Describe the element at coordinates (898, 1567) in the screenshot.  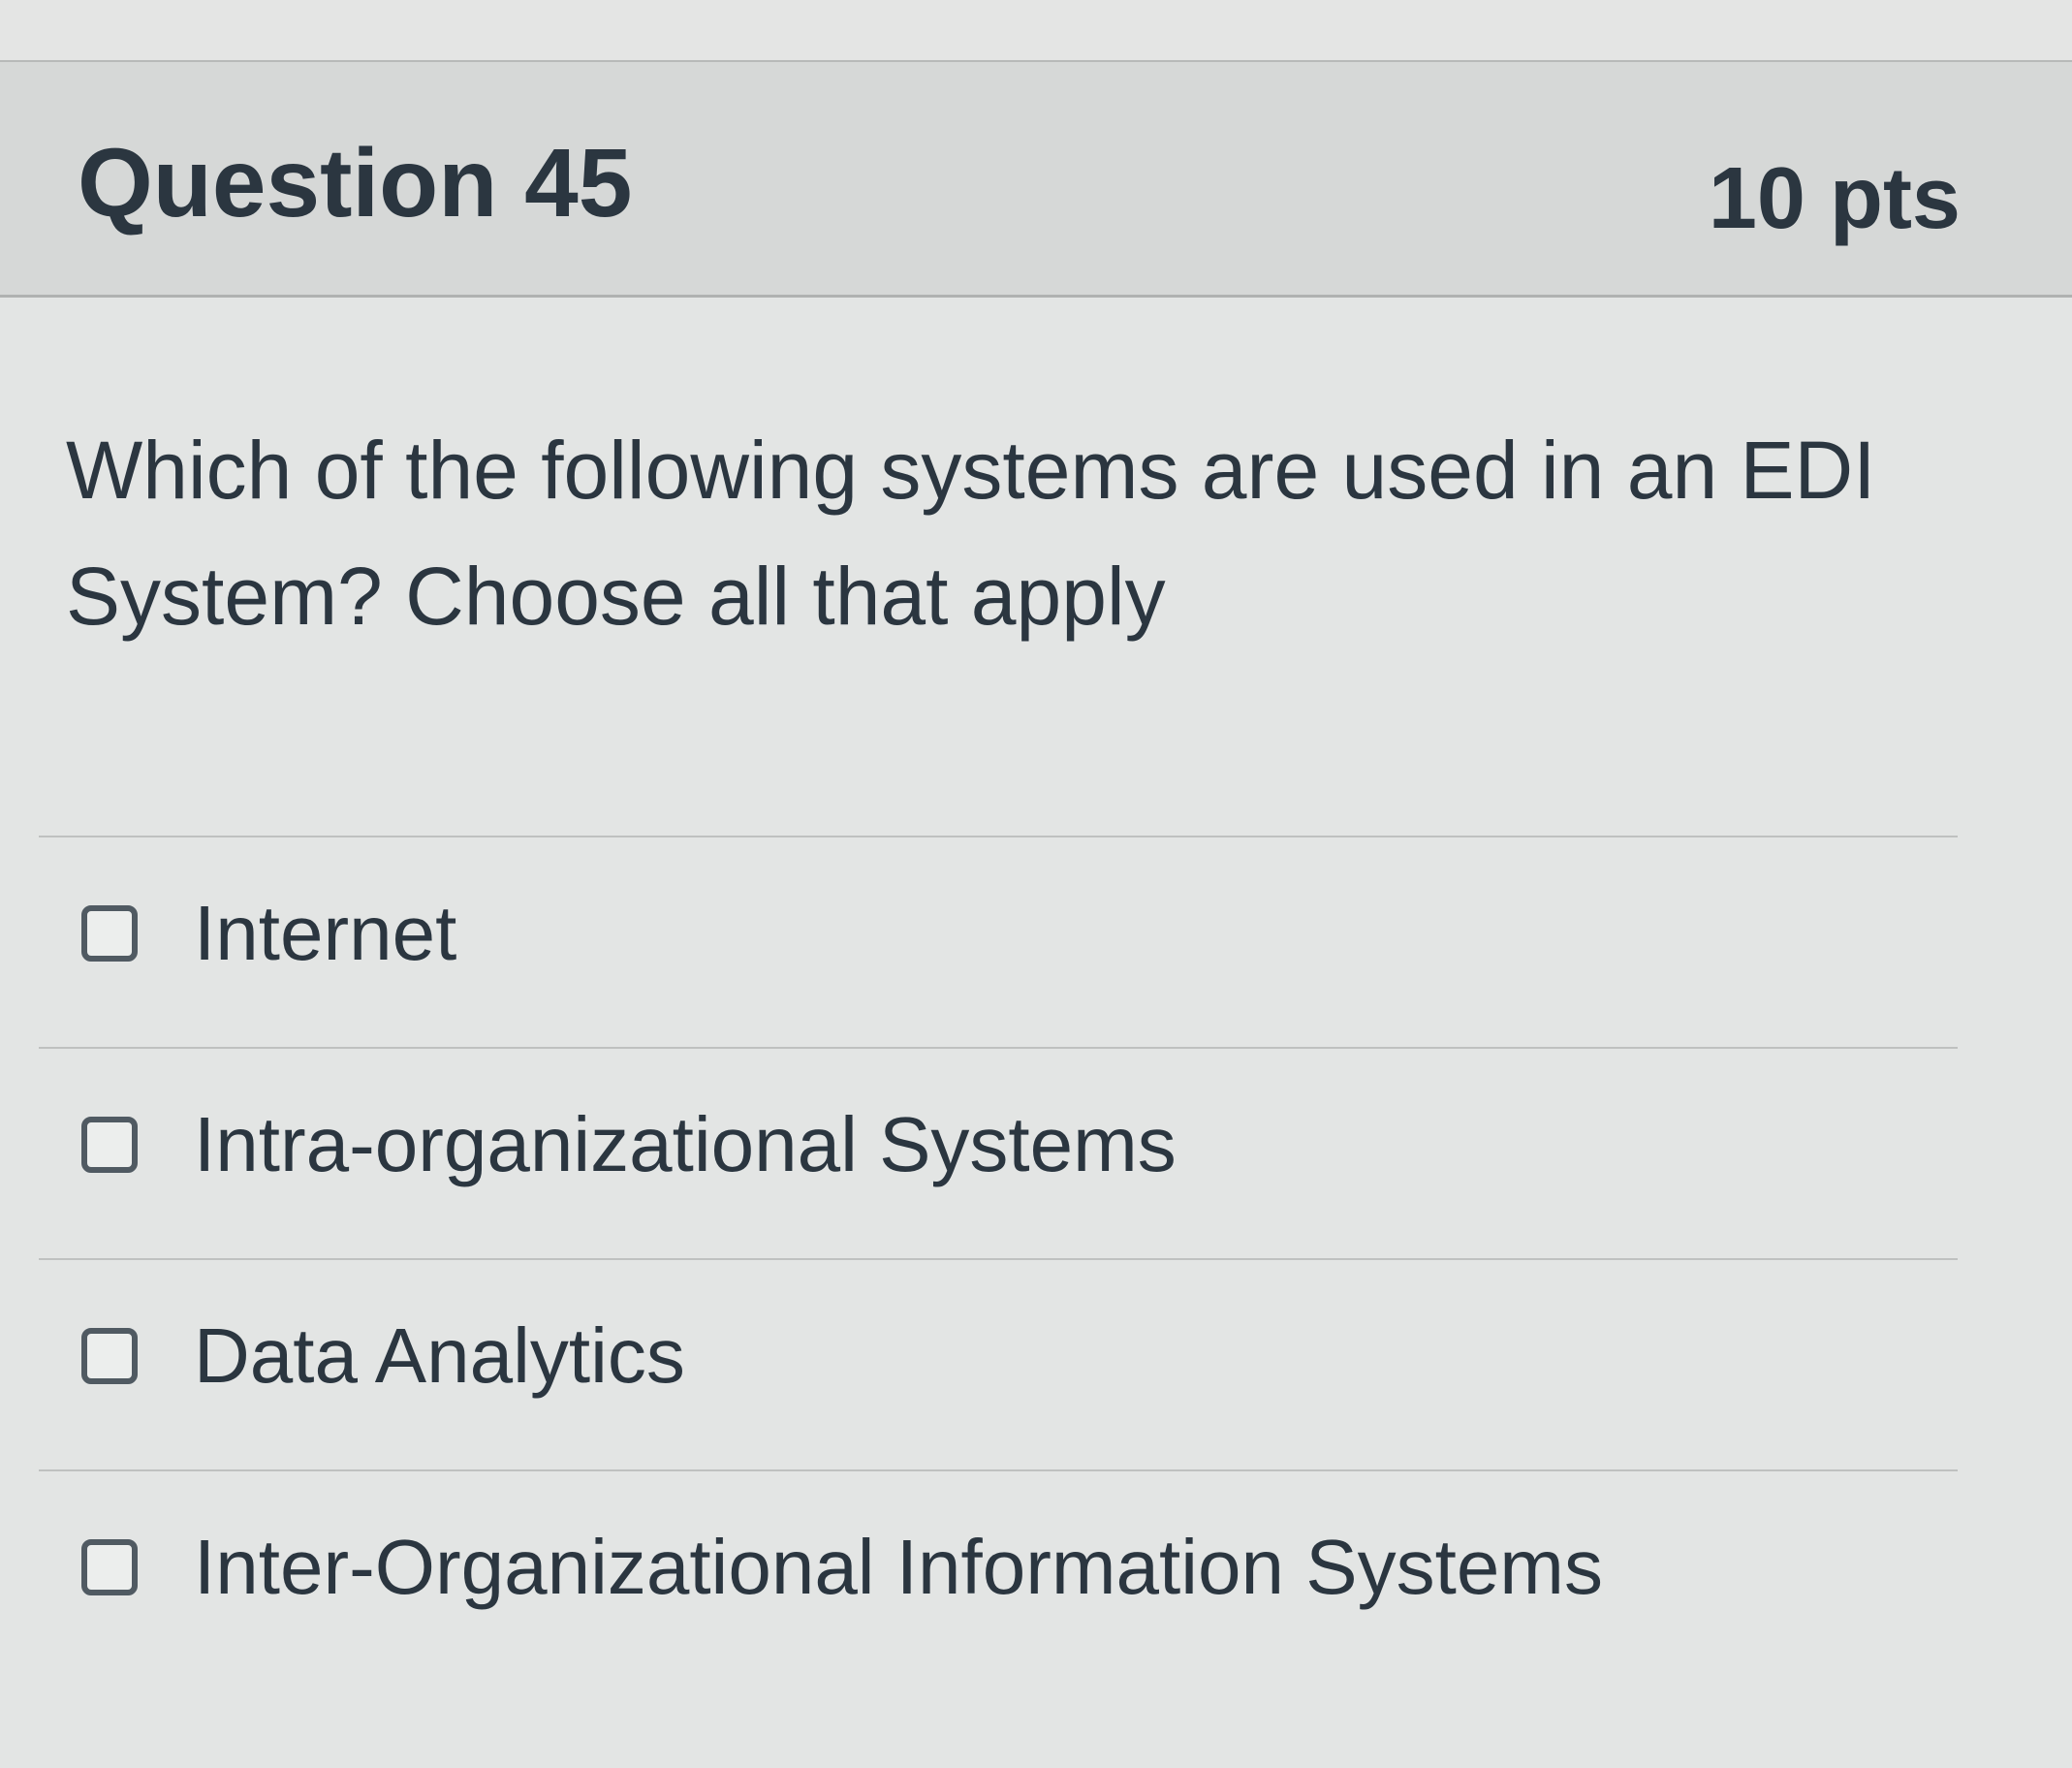
I see `answer-label: Inter-Organizational Information Systems` at that location.